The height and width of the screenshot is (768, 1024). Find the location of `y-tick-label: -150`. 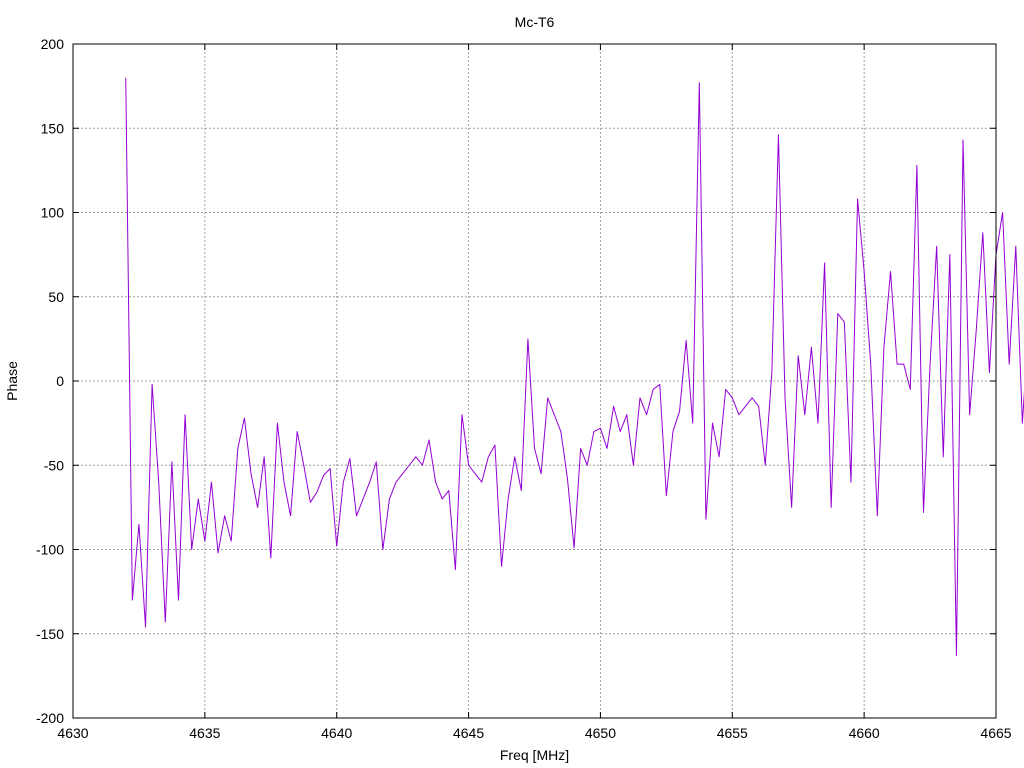

y-tick-label: -150 is located at coordinates (50, 634).